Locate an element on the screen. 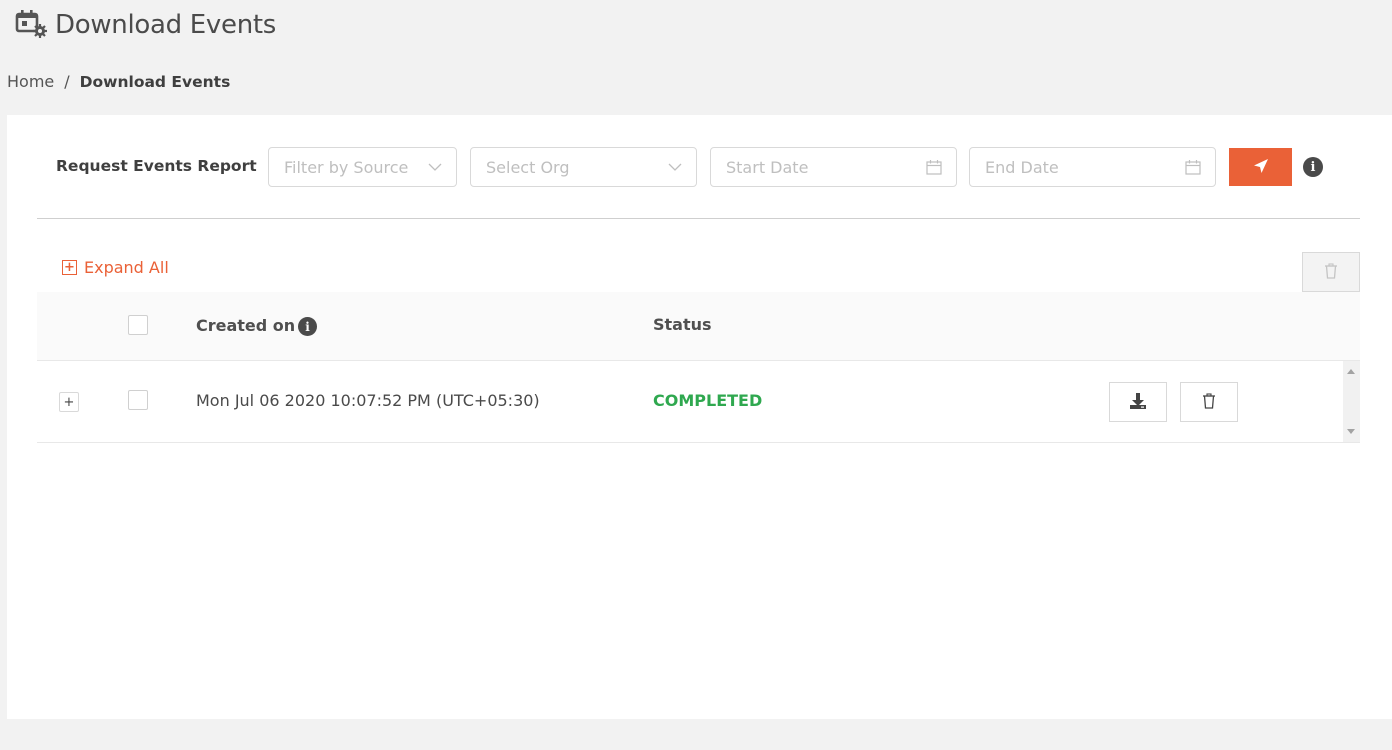 The width and height of the screenshot is (1392, 750). select-all-checkbox is located at coordinates (138, 325).